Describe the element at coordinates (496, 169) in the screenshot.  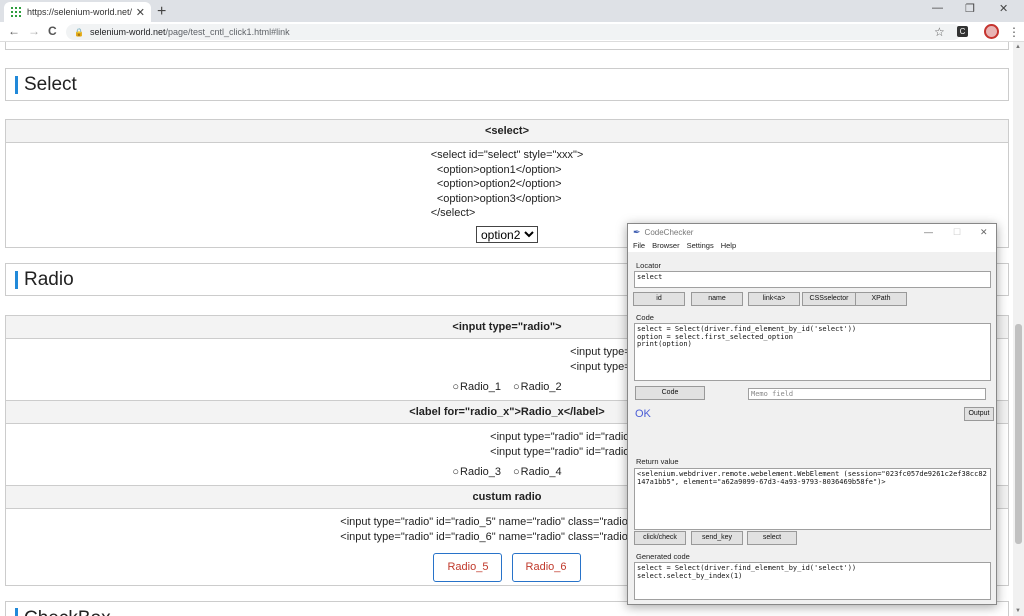
I see `code-line: <option>option1</option>` at that location.